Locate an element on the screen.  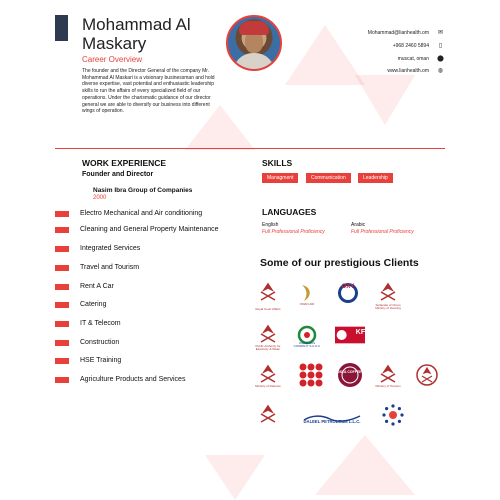
client-caption: COSTA COFFEE is located at coordinates (348, 372).